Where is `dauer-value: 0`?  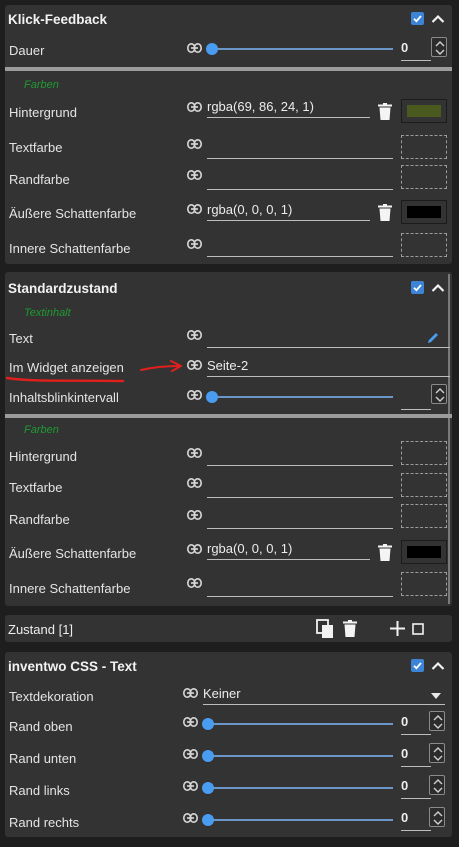 dauer-value: 0 is located at coordinates (416, 49).